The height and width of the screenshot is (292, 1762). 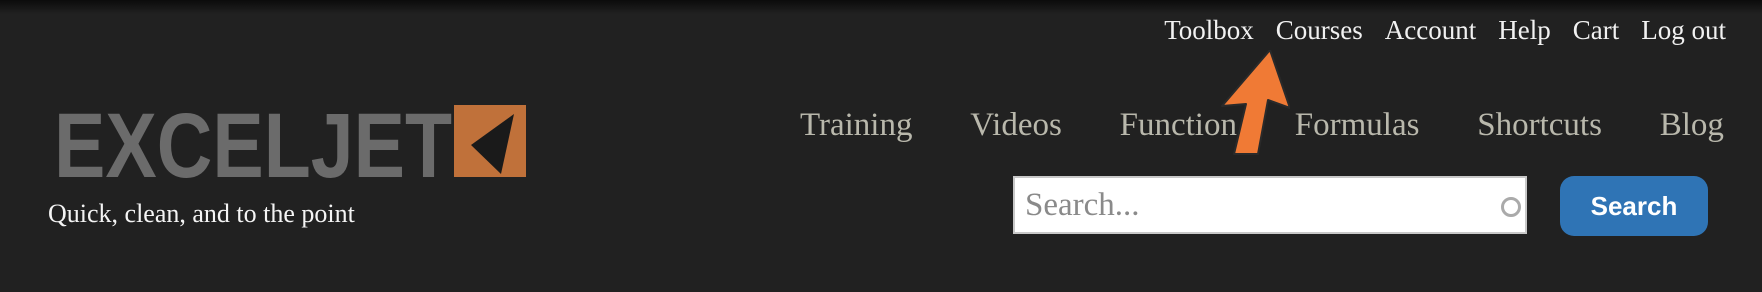 What do you see at coordinates (856, 125) in the screenshot?
I see `nav-link-training: Training` at bounding box center [856, 125].